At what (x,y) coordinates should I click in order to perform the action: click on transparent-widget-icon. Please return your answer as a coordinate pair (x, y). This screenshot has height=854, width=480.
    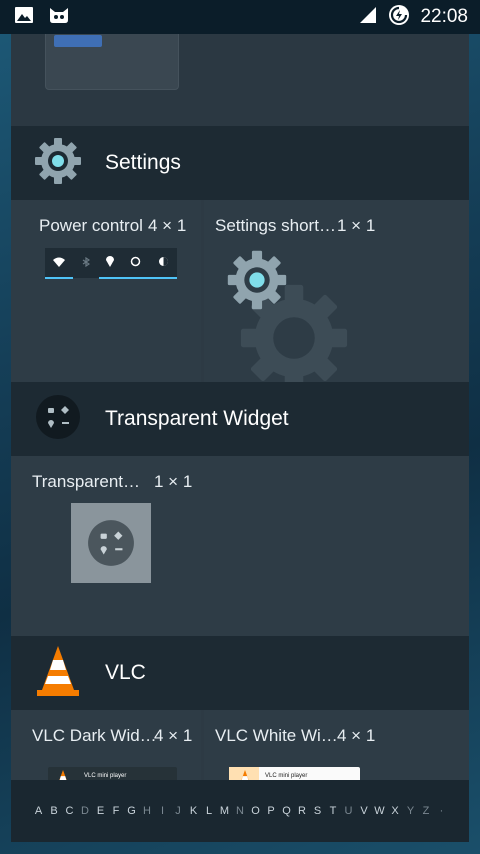
    Looking at the image, I should click on (58, 419).